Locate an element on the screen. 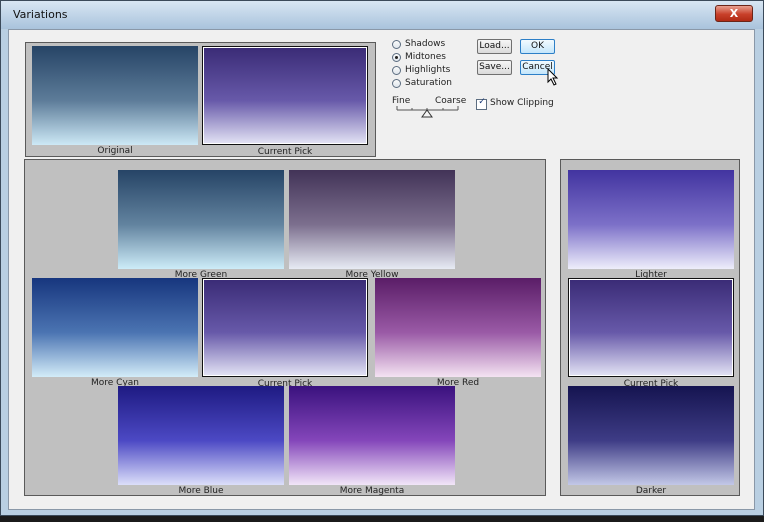 This screenshot has width=764, height=522. more-cyan-thumbnail: More Cyan is located at coordinates (115, 333).